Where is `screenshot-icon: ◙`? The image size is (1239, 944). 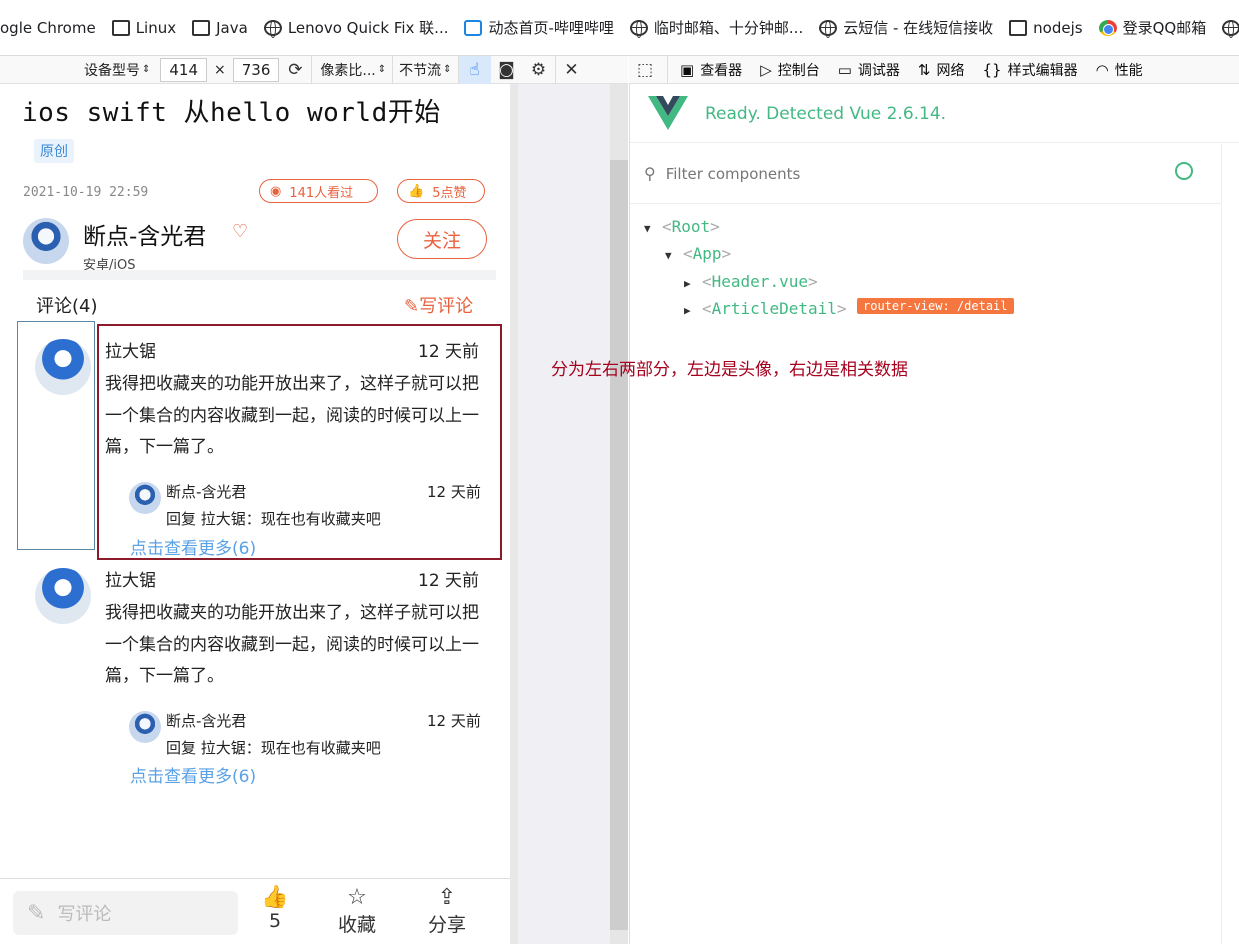 screenshot-icon: ◙ is located at coordinates (507, 70).